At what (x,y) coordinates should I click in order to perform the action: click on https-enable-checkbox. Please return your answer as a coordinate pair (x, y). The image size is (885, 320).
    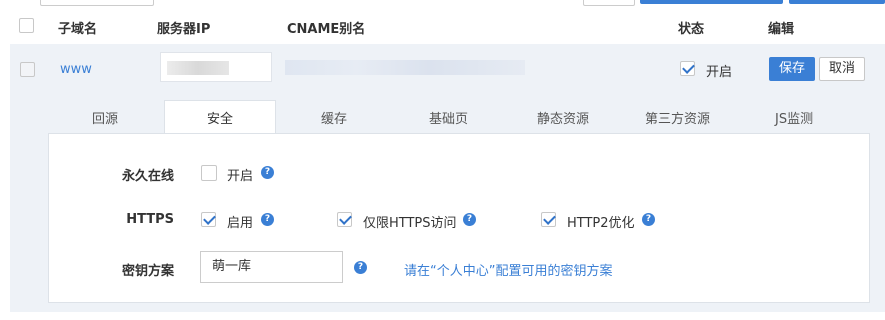
    Looking at the image, I should click on (208, 219).